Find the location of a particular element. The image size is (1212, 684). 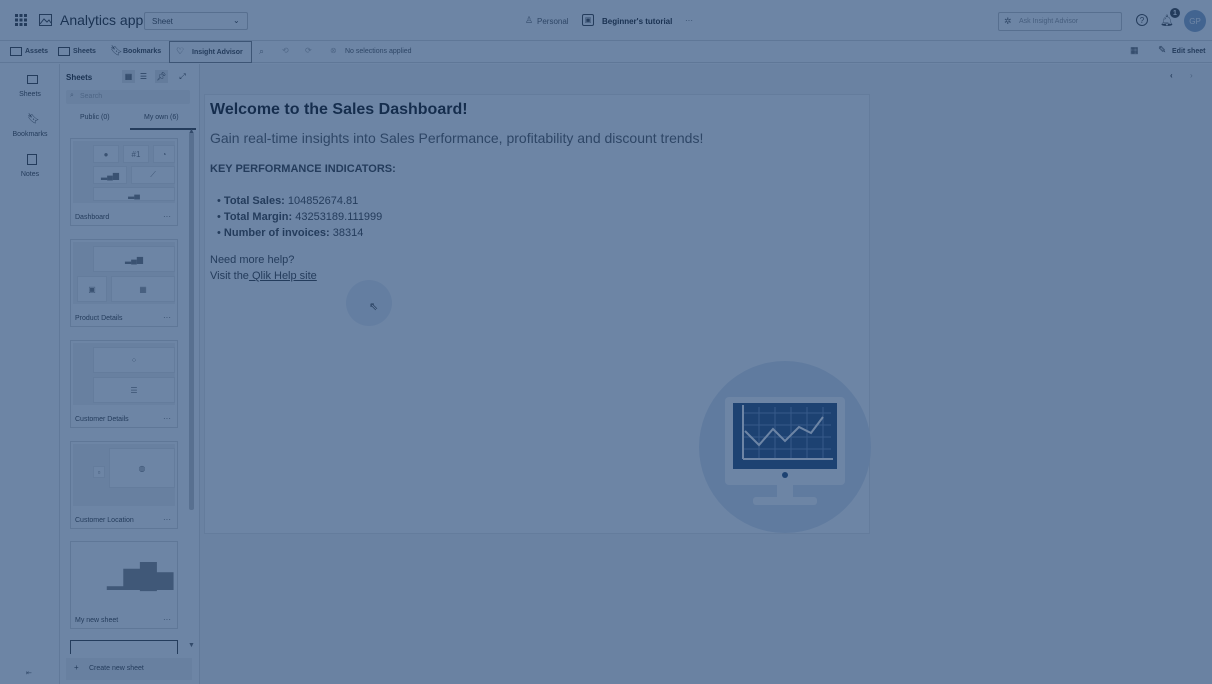

kpi-icon: ▣ is located at coordinates (92, 289).